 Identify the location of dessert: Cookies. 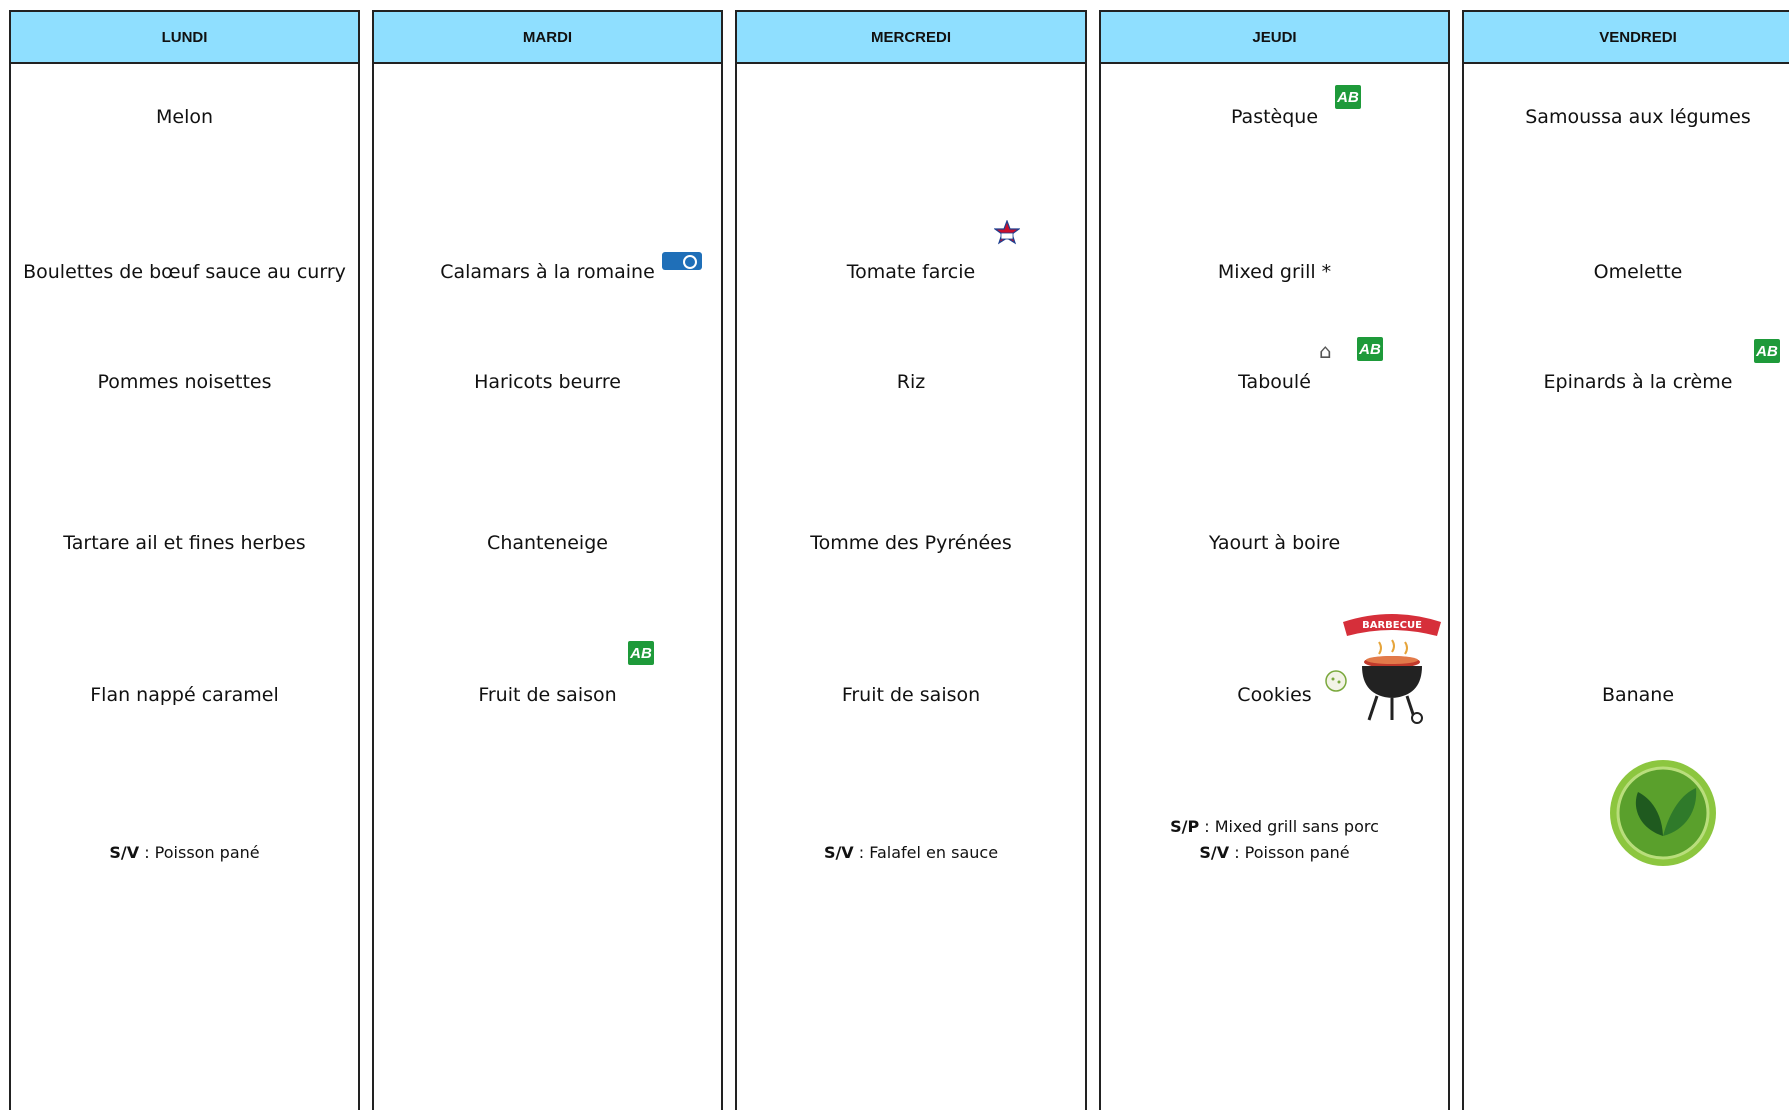
(1274, 695).